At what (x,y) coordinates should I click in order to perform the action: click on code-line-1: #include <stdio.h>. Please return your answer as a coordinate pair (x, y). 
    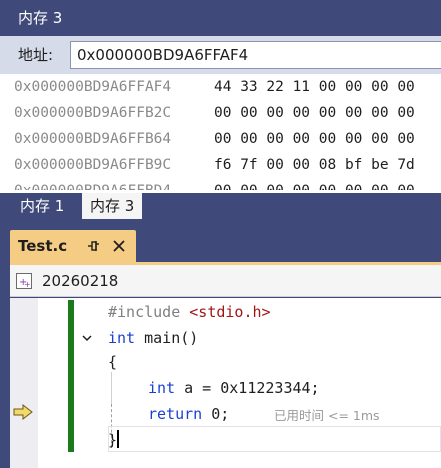
    Looking at the image, I should click on (189, 312).